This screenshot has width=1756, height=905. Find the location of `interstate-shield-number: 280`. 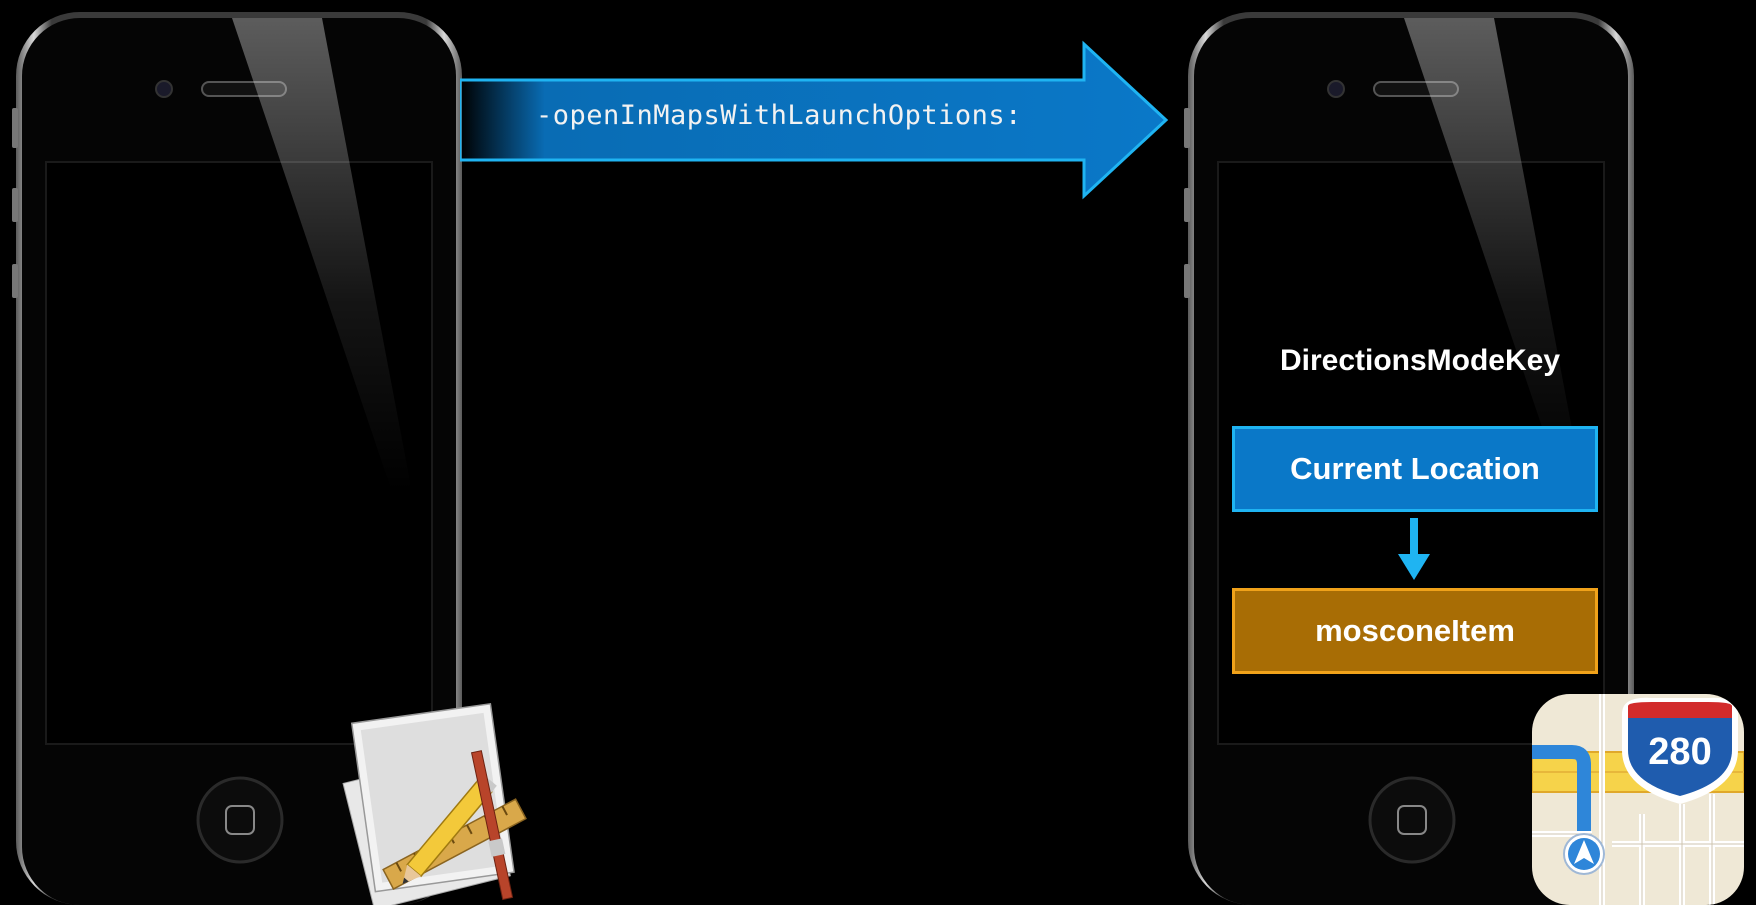

interstate-shield-number: 280 is located at coordinates (1679, 752).